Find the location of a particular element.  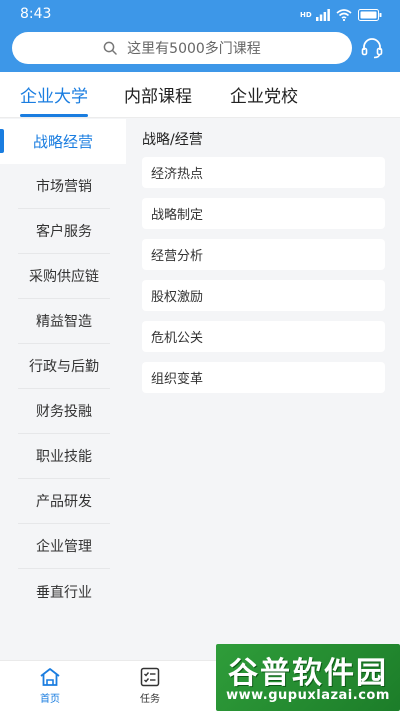

sidebar-item-management: 企业管理 is located at coordinates (64, 546).